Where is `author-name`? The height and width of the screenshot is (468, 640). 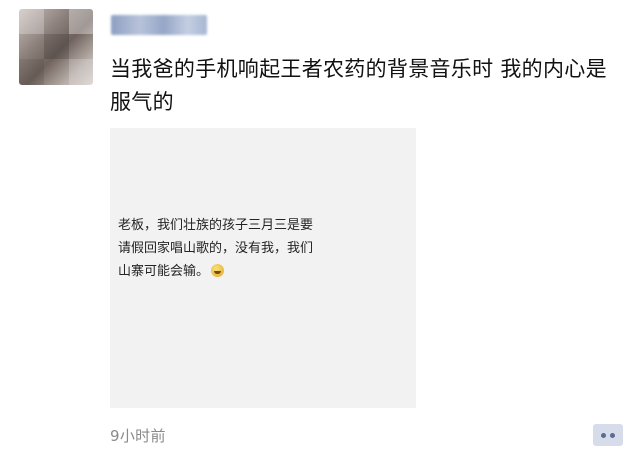 author-name is located at coordinates (159, 25).